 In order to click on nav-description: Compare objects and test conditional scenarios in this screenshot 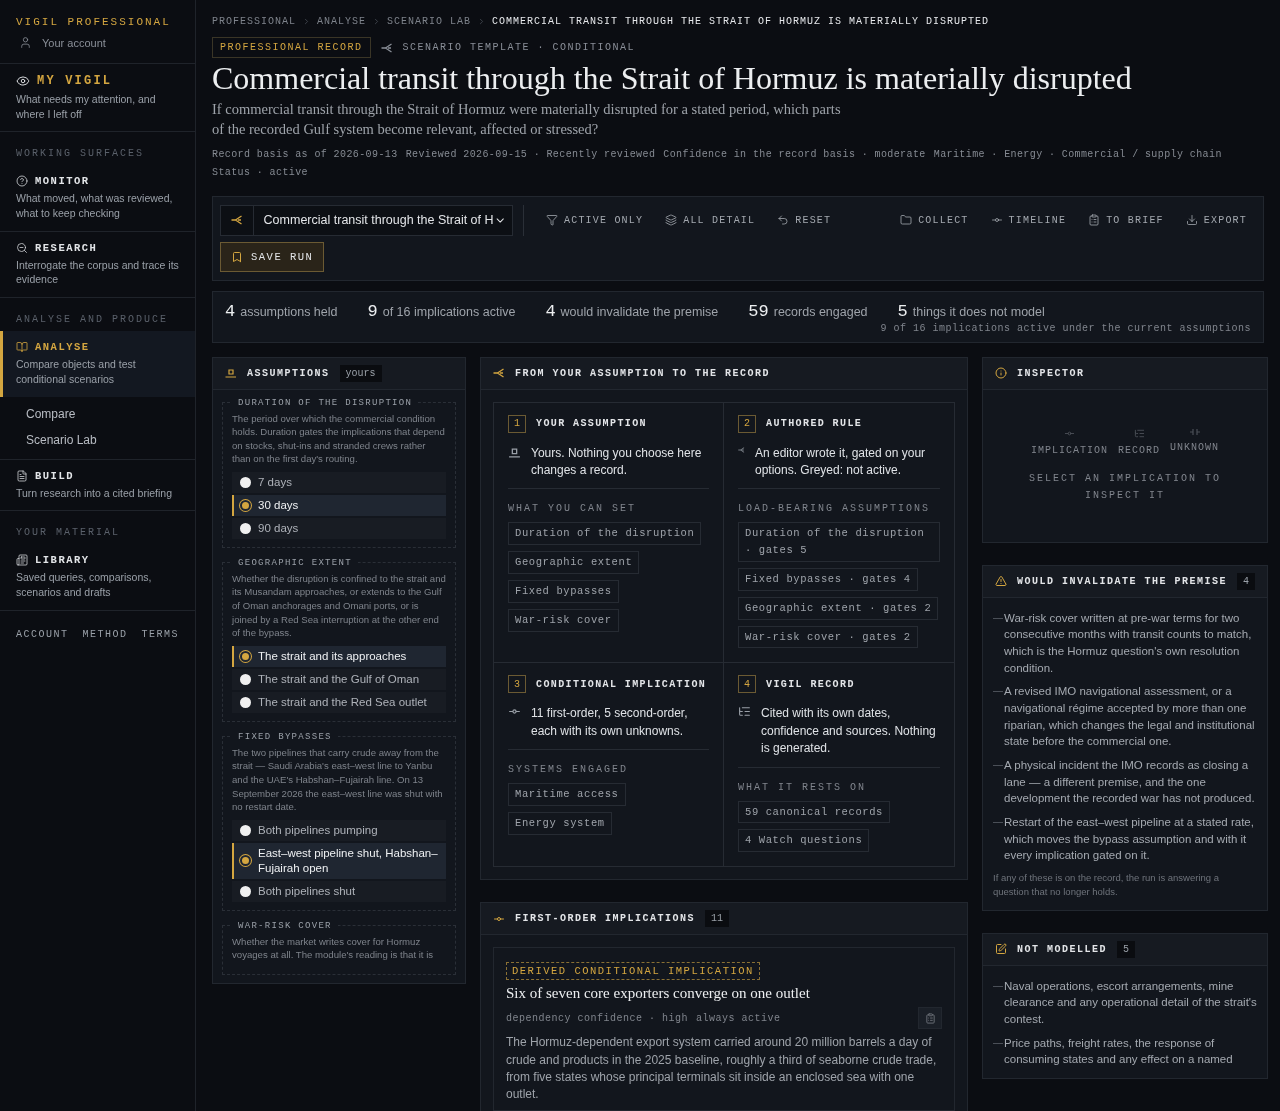, I will do `click(76, 372)`.